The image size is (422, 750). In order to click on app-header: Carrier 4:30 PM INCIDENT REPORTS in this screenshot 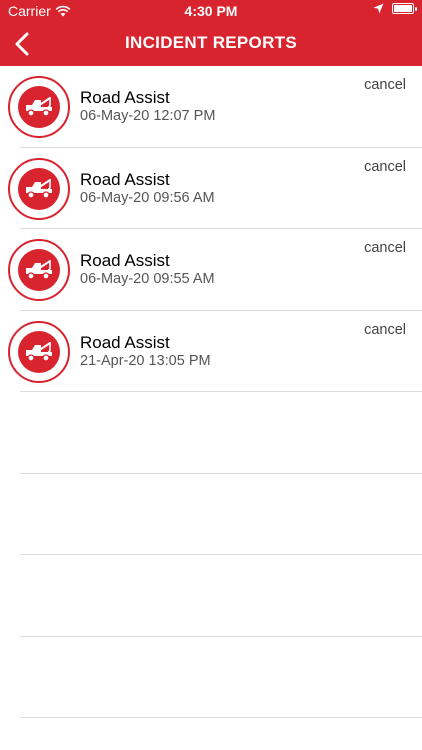, I will do `click(211, 33)`.